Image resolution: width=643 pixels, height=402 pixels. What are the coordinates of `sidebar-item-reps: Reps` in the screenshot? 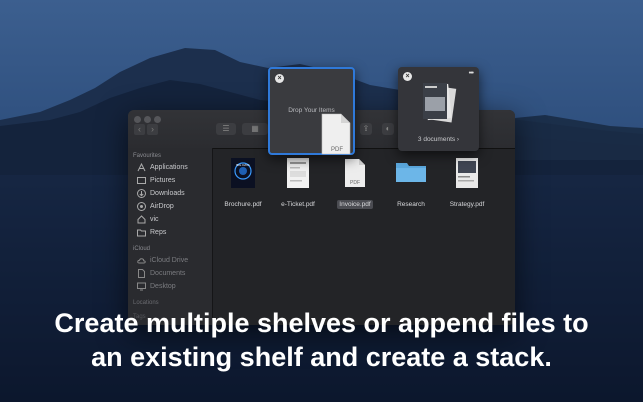 It's located at (151, 232).